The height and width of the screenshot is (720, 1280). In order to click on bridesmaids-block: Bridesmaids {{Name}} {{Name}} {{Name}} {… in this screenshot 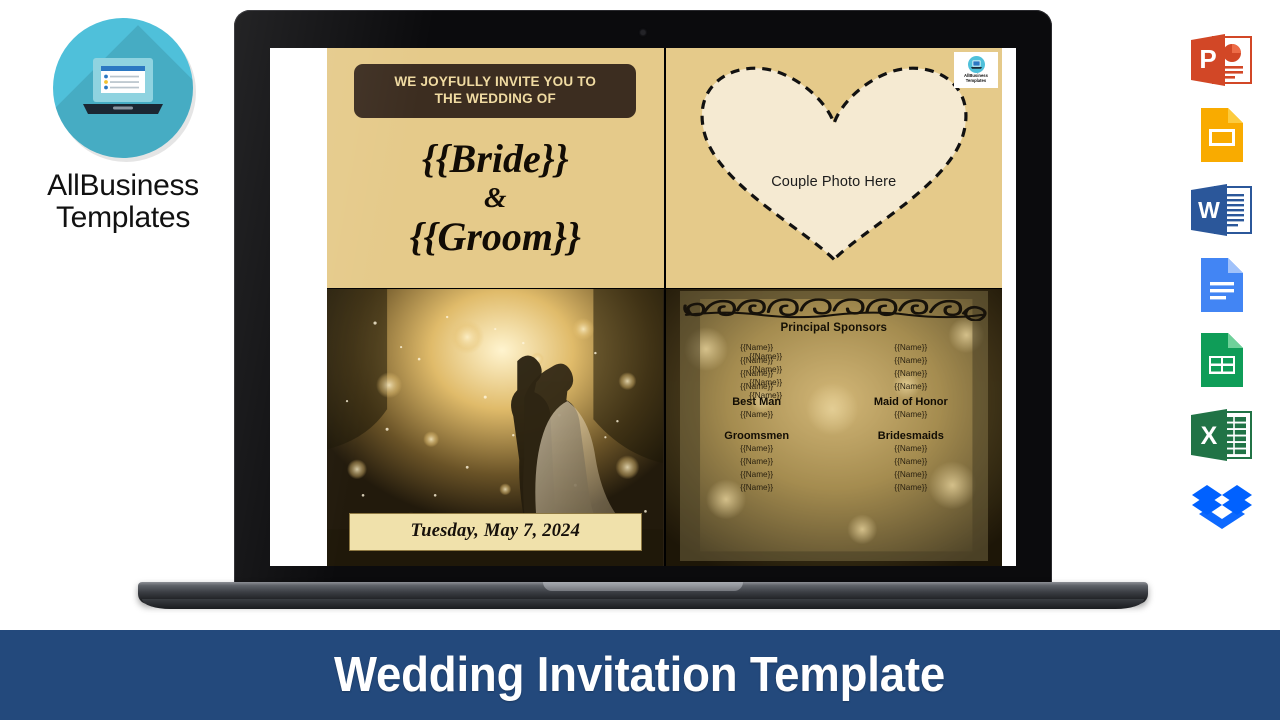, I will do `click(911, 462)`.